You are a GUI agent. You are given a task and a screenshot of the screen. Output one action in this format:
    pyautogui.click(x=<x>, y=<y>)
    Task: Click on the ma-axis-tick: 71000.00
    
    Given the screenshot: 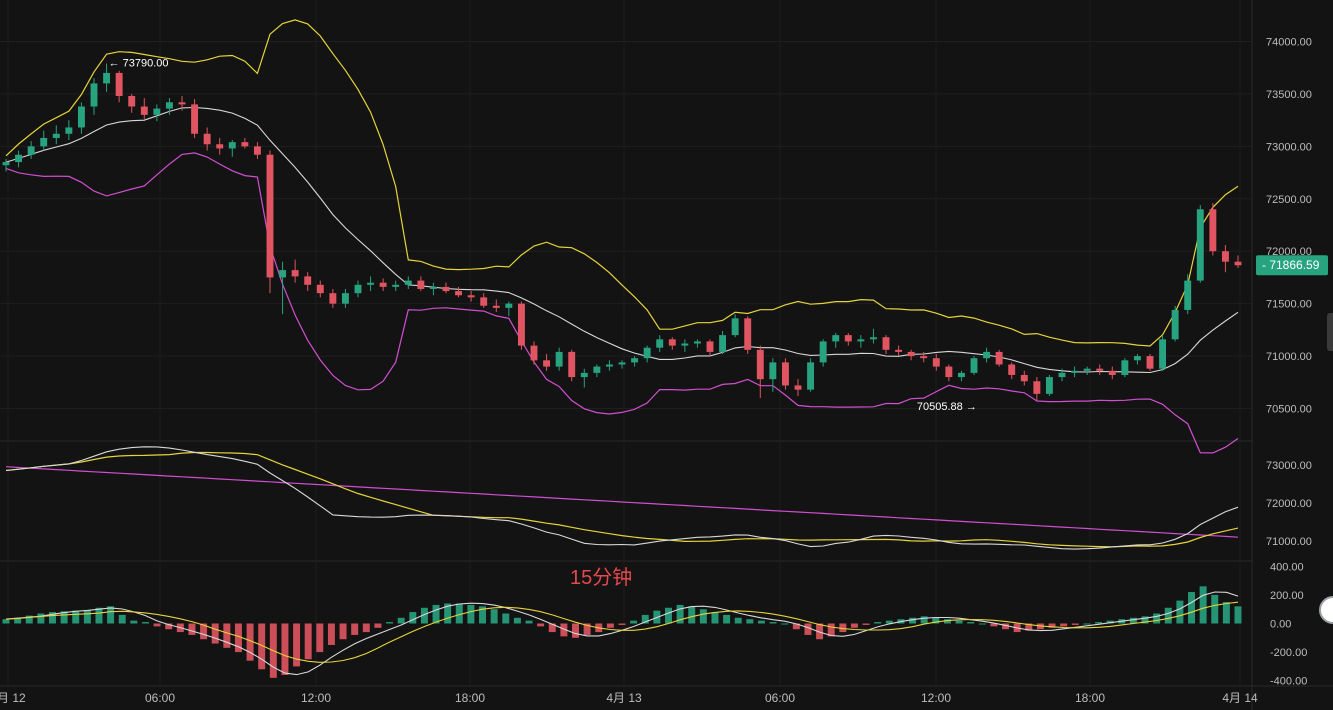 What is the action you would take?
    pyautogui.click(x=1289, y=542)
    